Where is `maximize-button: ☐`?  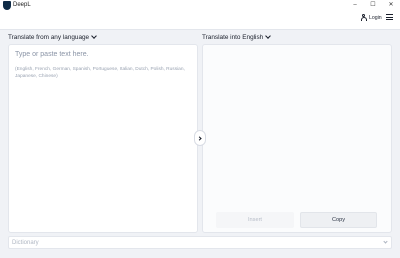
maximize-button: ☐ is located at coordinates (373, 5).